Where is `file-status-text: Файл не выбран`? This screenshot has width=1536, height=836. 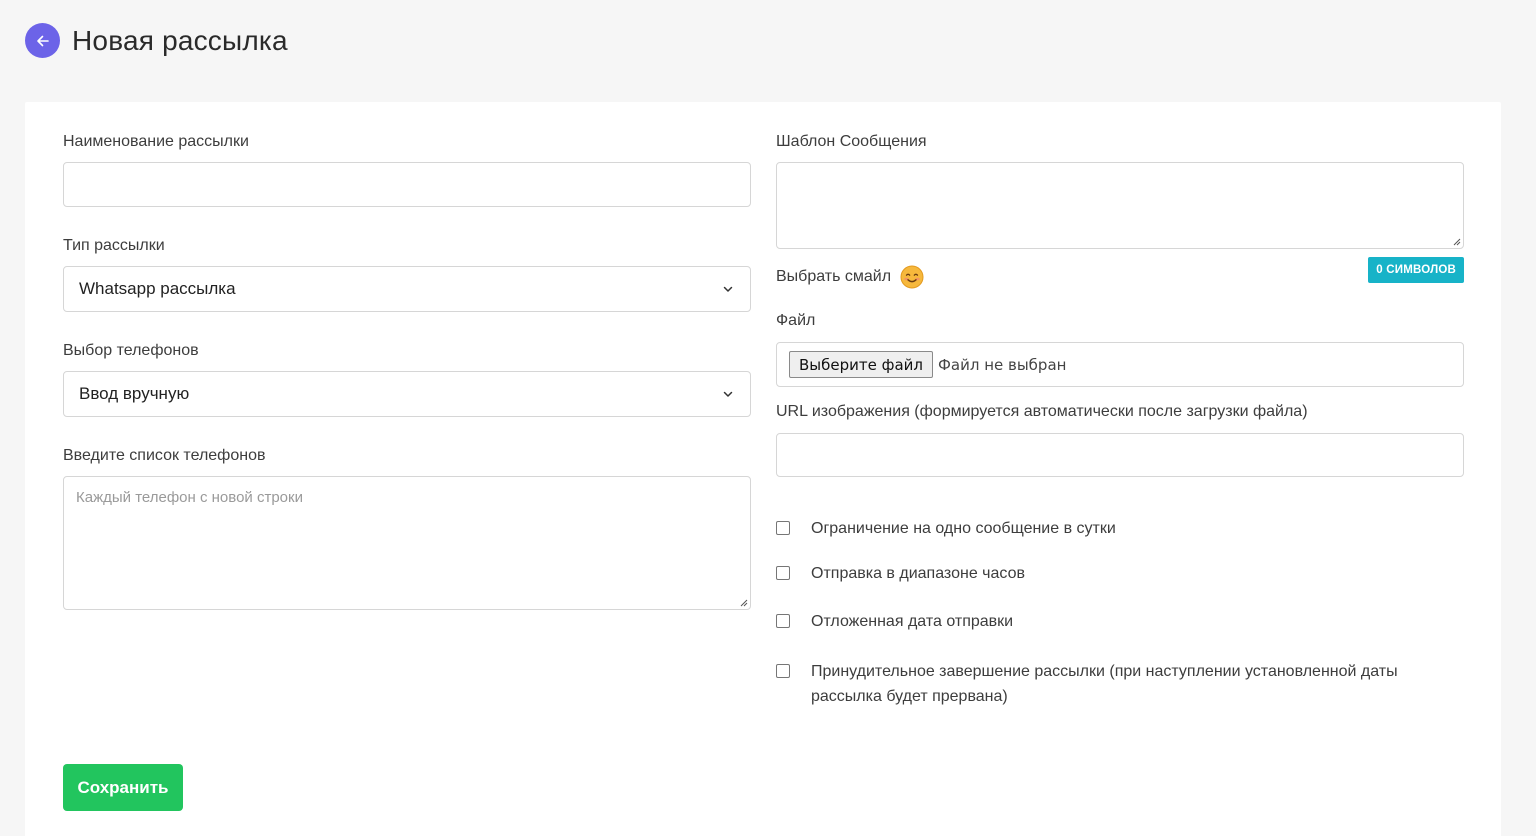 file-status-text: Файл не выбран is located at coordinates (1002, 364).